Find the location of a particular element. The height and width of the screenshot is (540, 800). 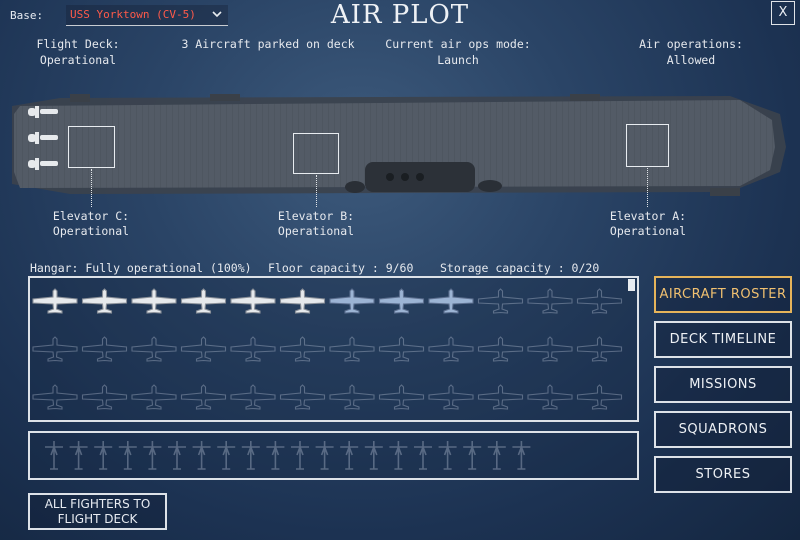

missions-button: MISSIONS is located at coordinates (723, 384).